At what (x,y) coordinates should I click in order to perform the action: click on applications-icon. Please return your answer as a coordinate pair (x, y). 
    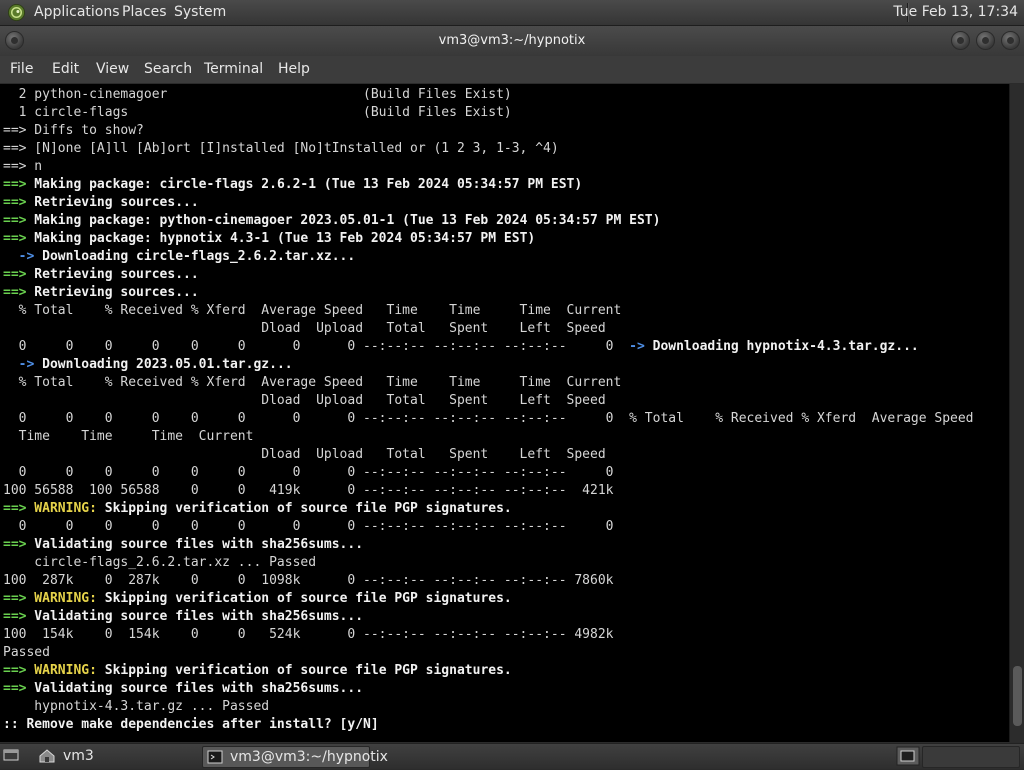
    Looking at the image, I should click on (16, 12).